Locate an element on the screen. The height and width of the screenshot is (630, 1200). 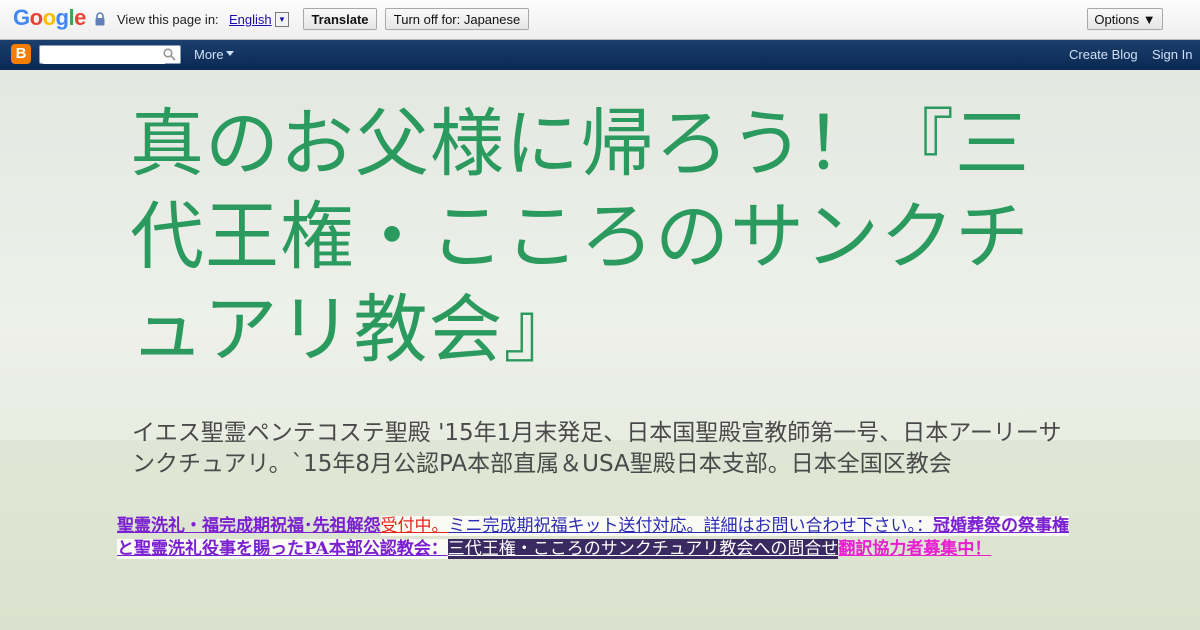
options-button: Options ▼ is located at coordinates (1125, 19).